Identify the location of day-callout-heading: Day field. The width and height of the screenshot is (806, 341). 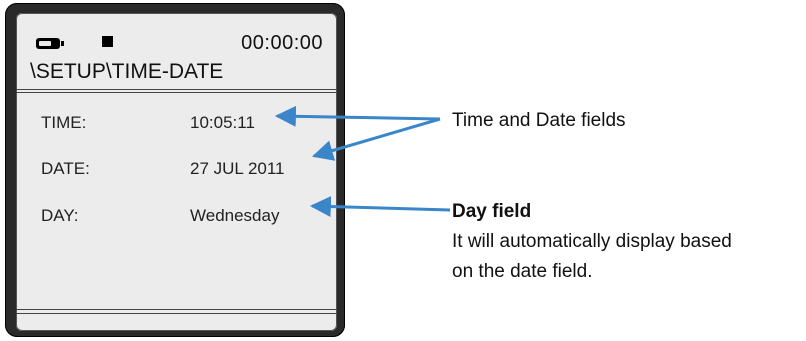
(492, 211).